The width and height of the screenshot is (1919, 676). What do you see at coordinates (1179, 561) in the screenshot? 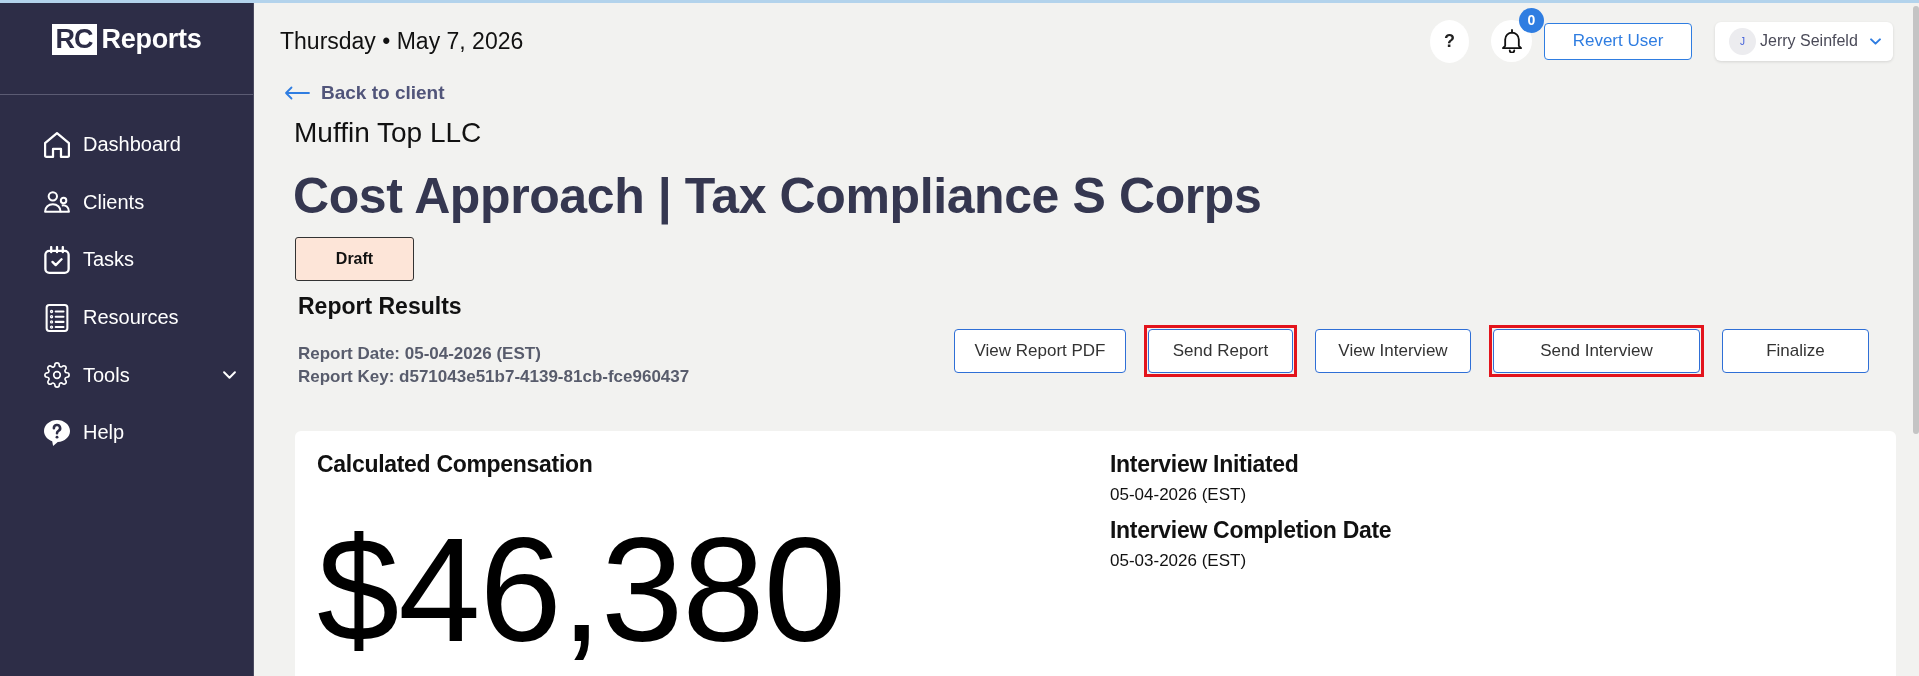
I see `detail-value: 05-03-2026 (EST)` at bounding box center [1179, 561].